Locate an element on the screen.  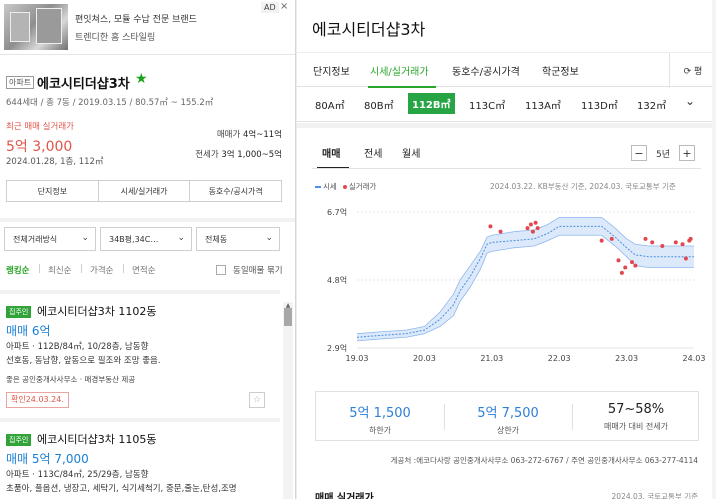
unit-toggle-button: ⟳ 평 is located at coordinates (692, 70).